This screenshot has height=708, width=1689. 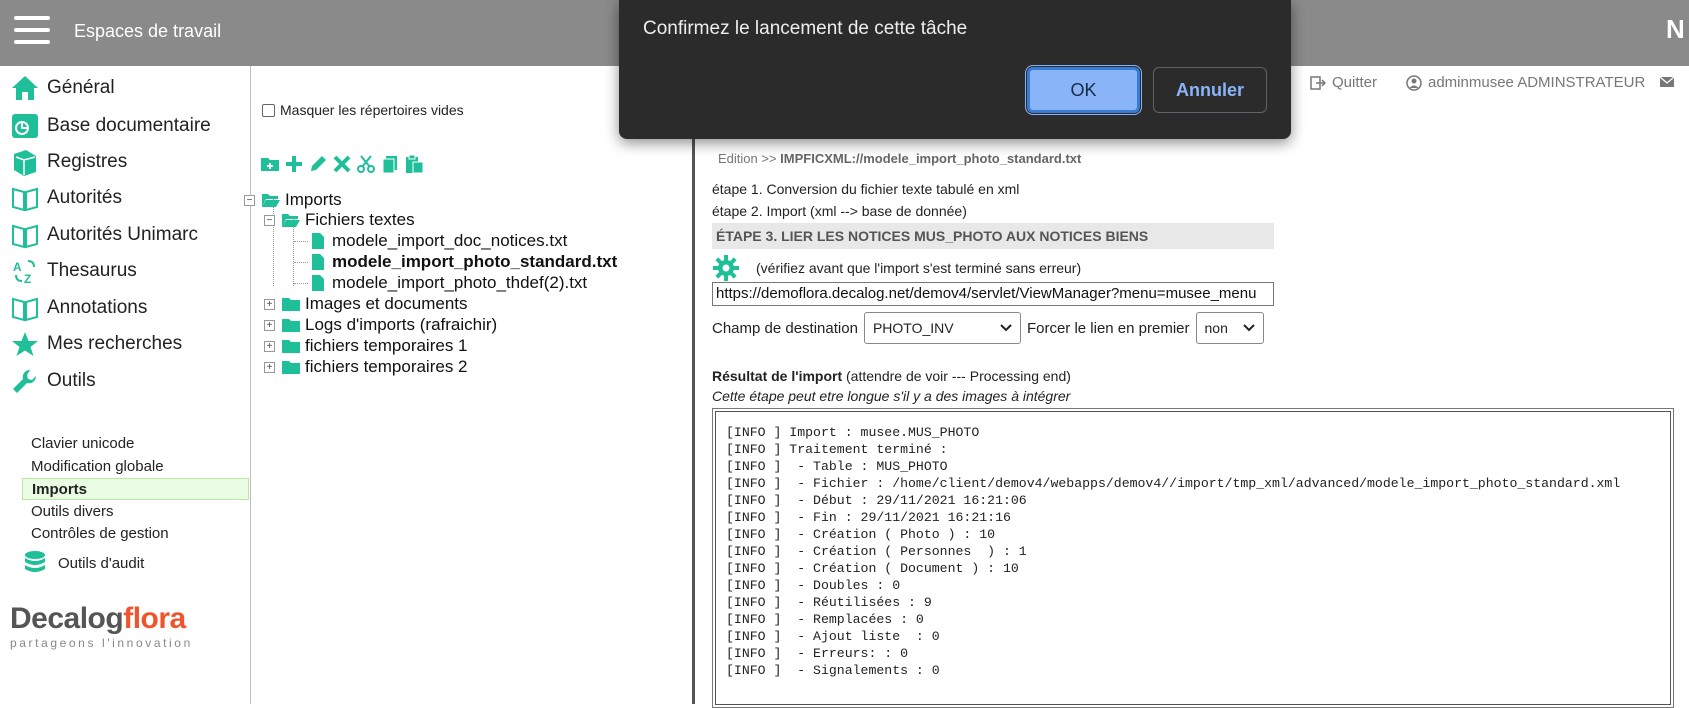 I want to click on result-hint: (attendre de voir --- Processing end), so click(x=956, y=376).